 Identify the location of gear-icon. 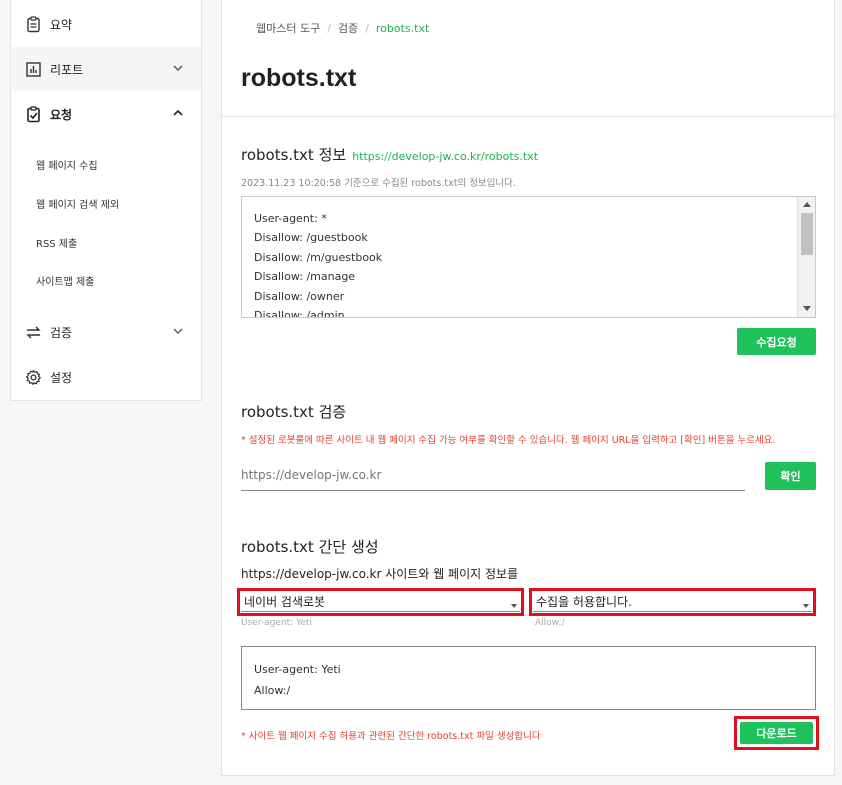
(33, 377).